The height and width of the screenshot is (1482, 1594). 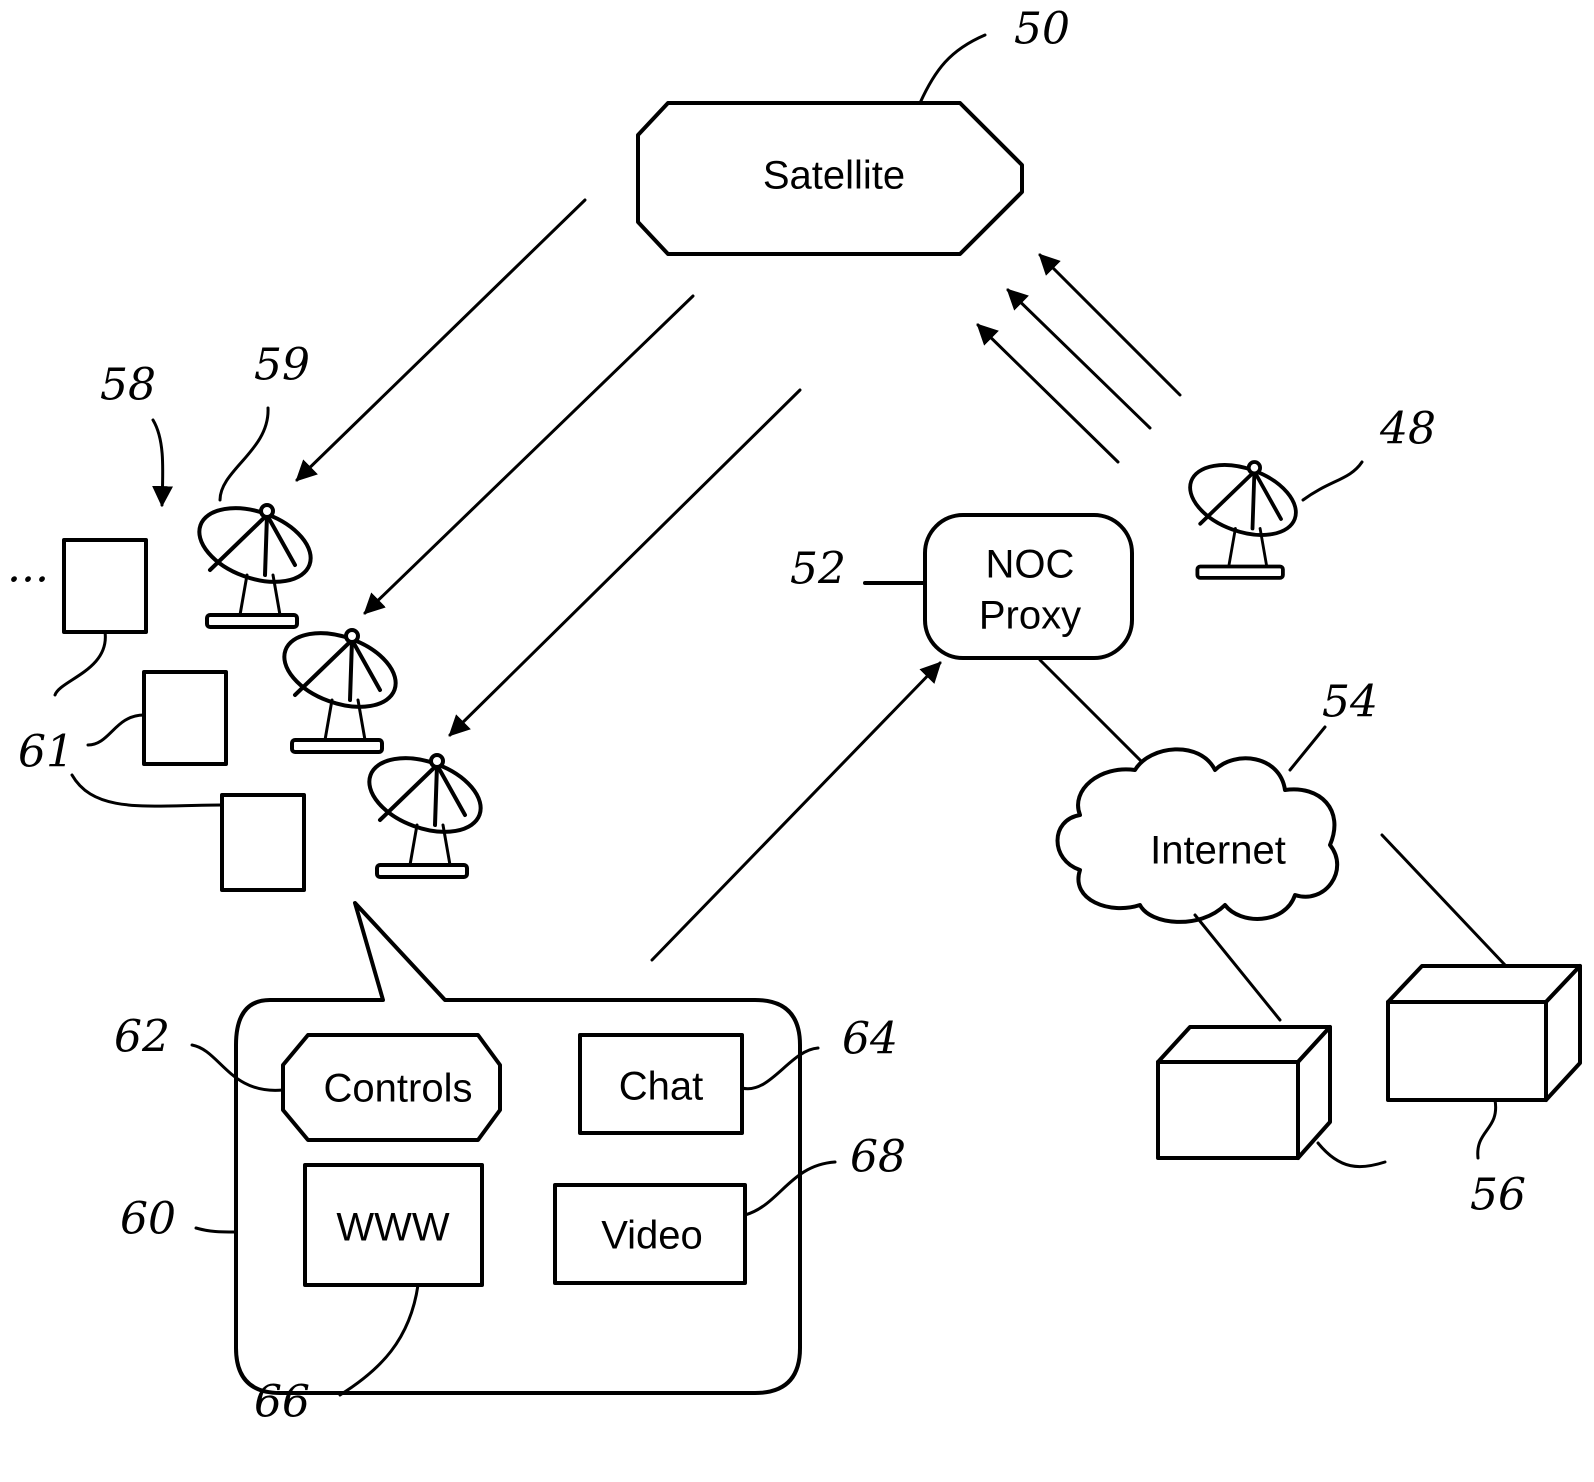 I want to click on ref-62: 62, so click(x=142, y=1037).